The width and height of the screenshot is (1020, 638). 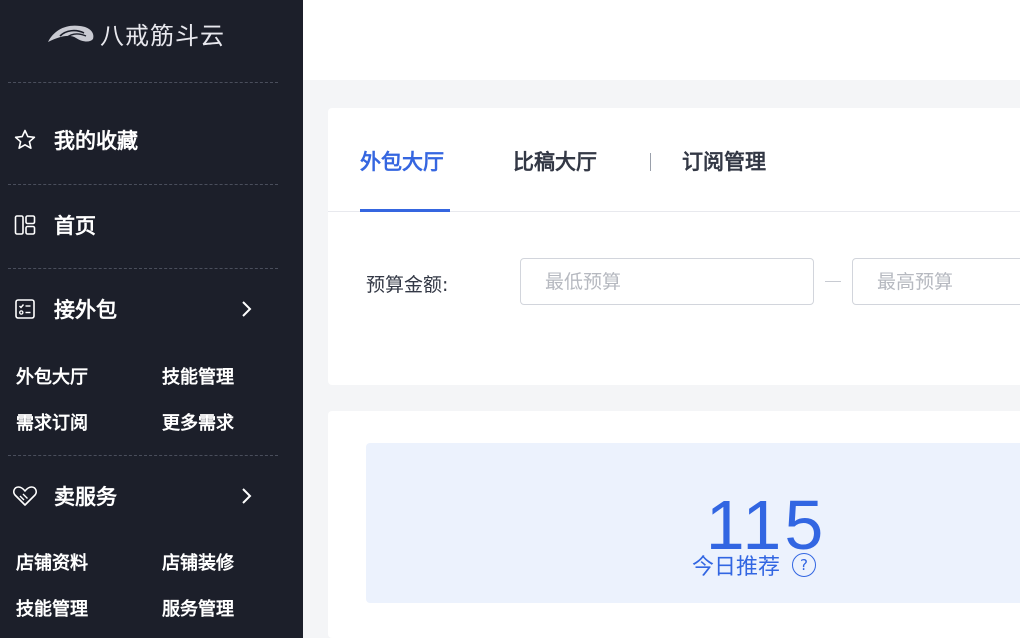 What do you see at coordinates (804, 565) in the screenshot?
I see `help-icon: ?` at bounding box center [804, 565].